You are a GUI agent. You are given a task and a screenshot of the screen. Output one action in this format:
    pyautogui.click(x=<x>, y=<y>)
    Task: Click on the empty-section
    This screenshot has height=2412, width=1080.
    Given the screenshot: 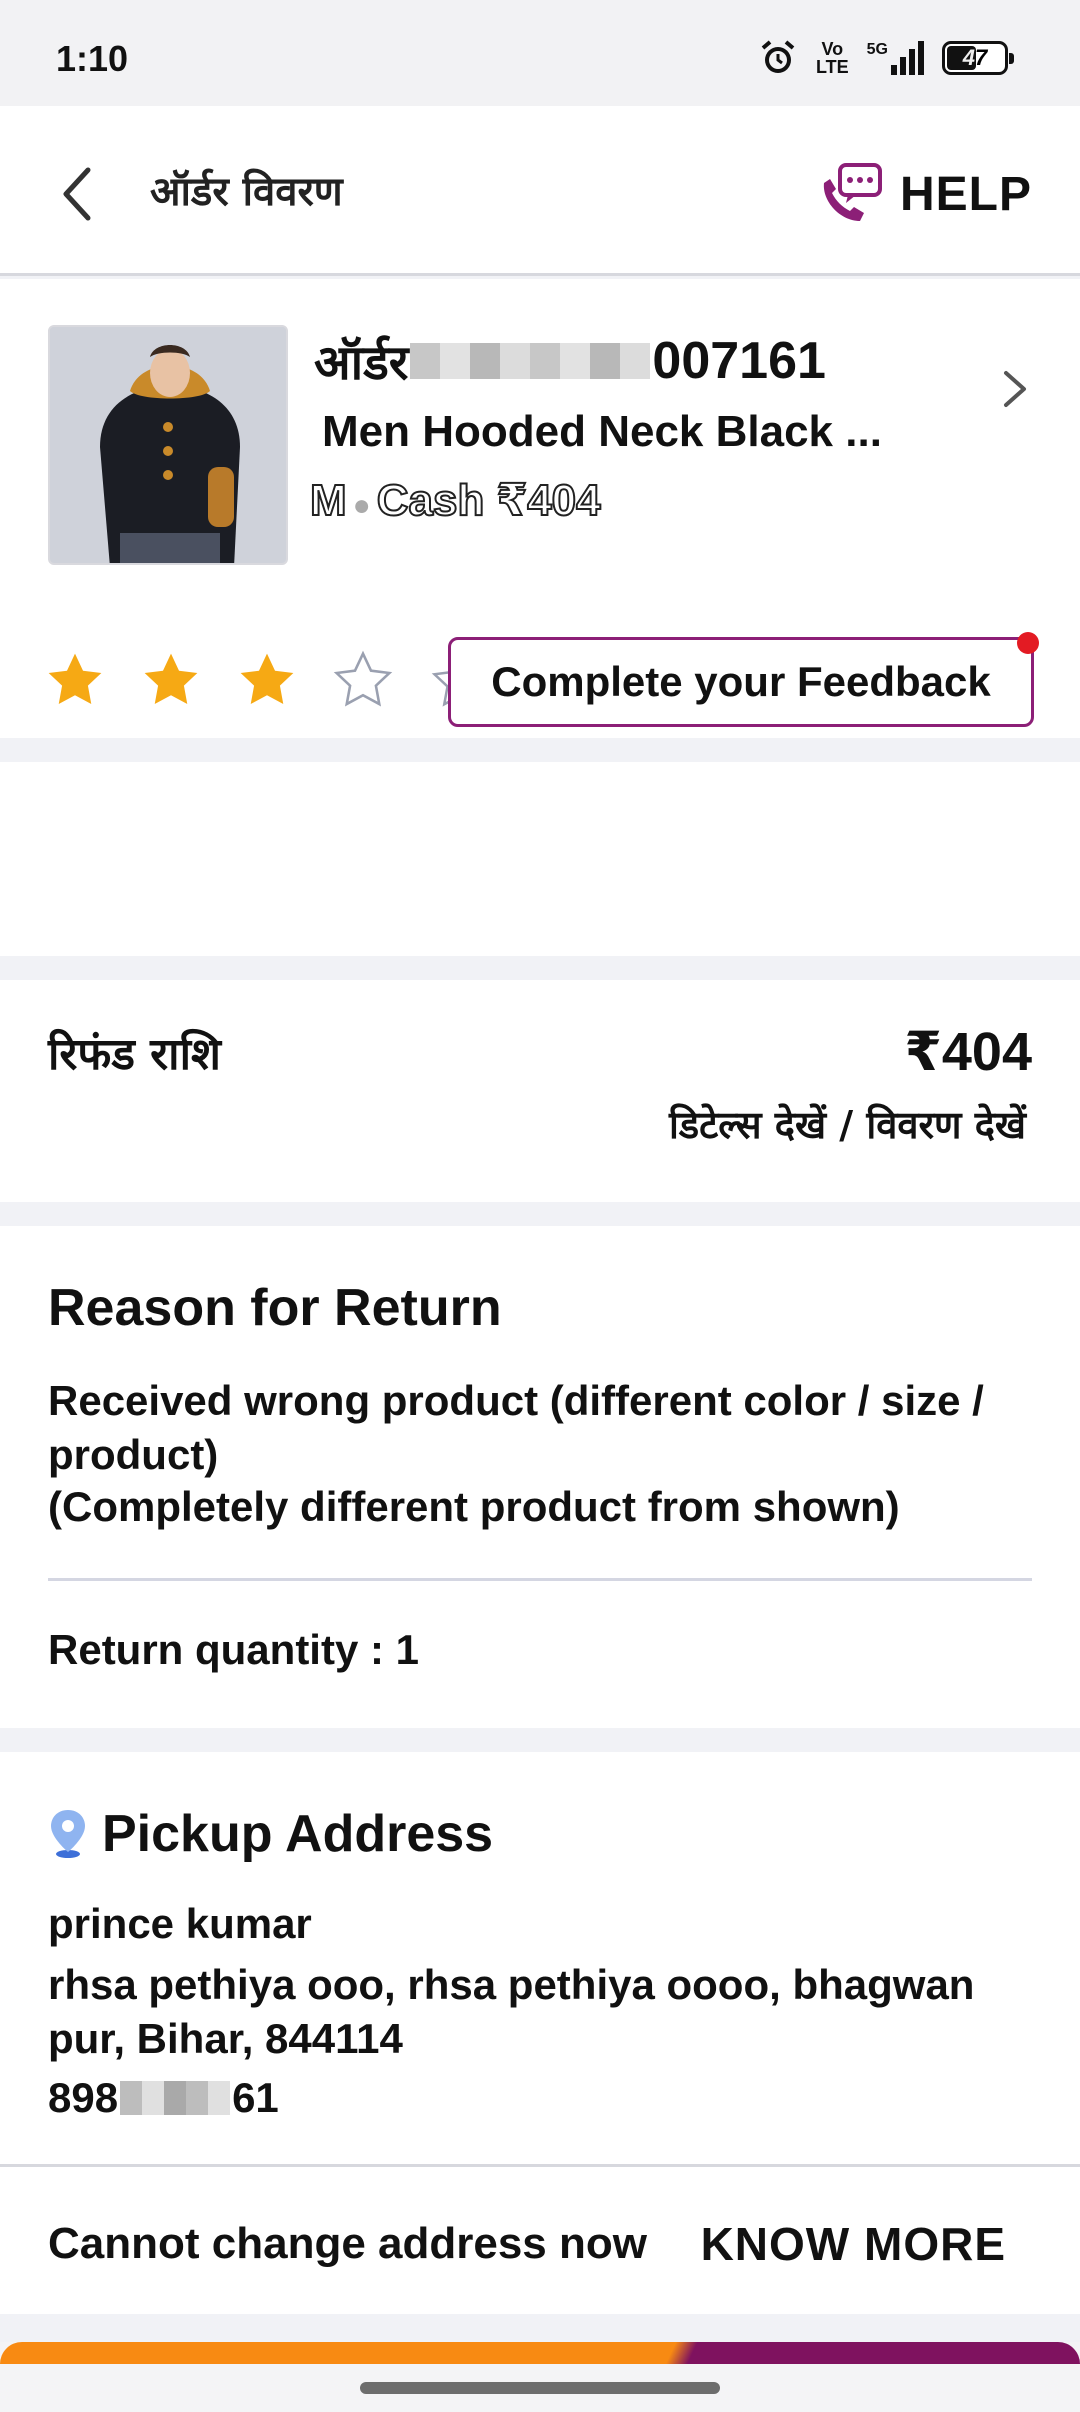 What is the action you would take?
    pyautogui.click(x=540, y=859)
    